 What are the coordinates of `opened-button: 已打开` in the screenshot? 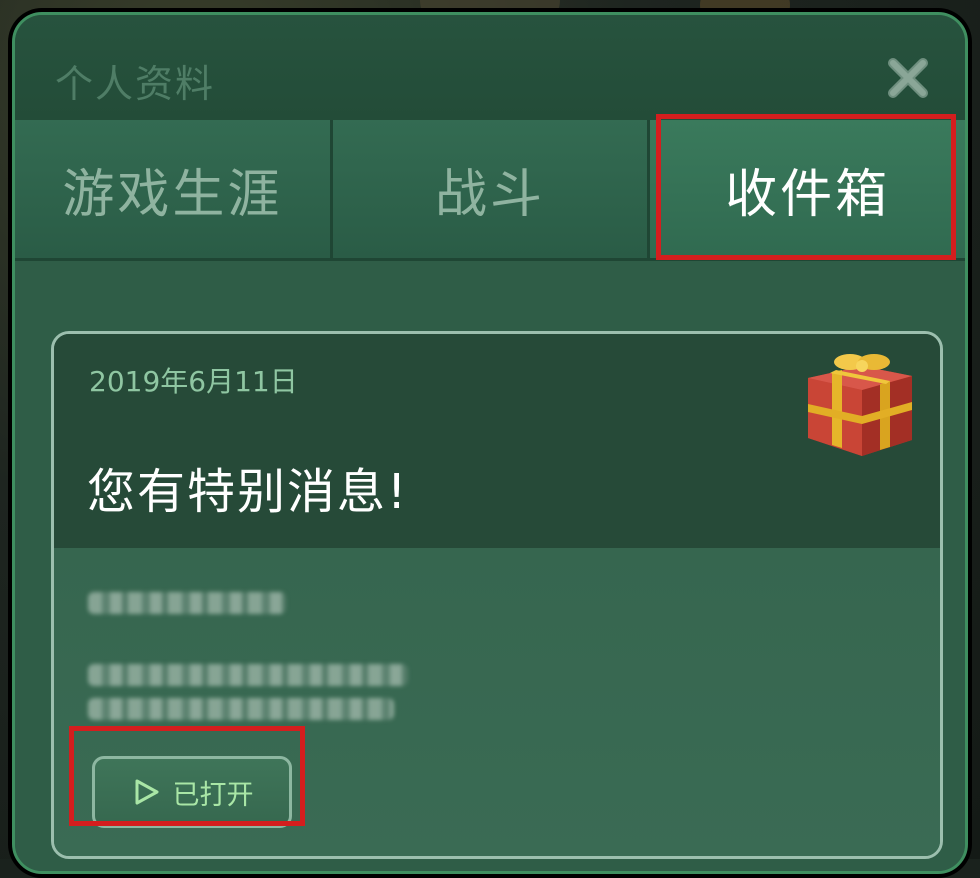 It's located at (192, 792).